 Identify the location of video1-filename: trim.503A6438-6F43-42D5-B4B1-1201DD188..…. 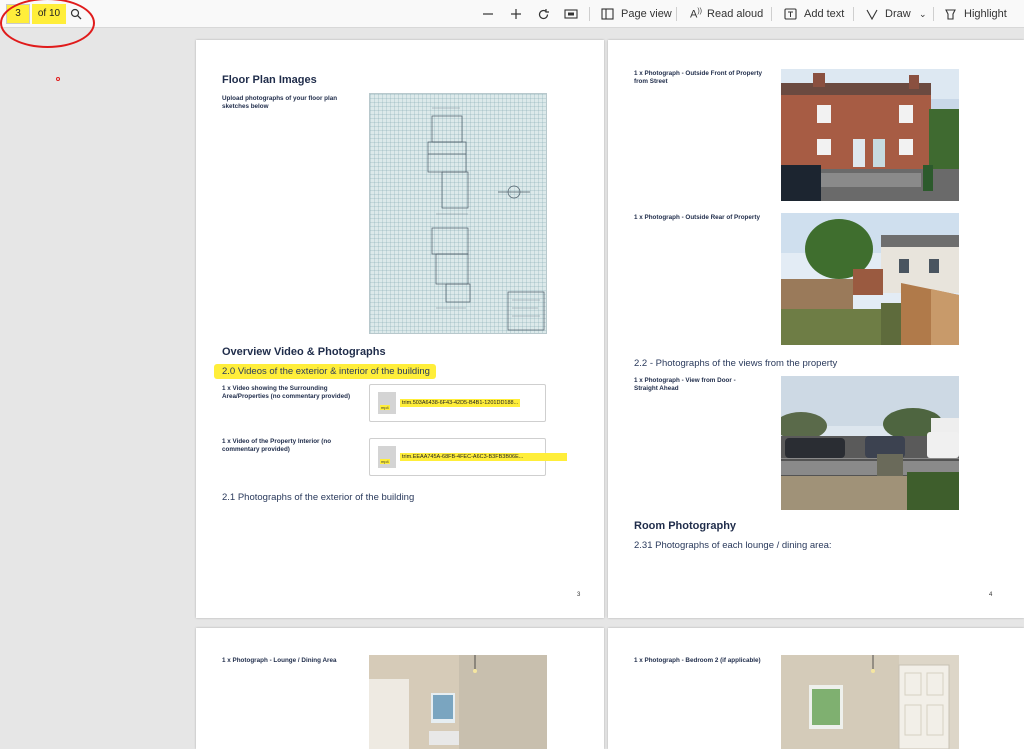
(460, 403).